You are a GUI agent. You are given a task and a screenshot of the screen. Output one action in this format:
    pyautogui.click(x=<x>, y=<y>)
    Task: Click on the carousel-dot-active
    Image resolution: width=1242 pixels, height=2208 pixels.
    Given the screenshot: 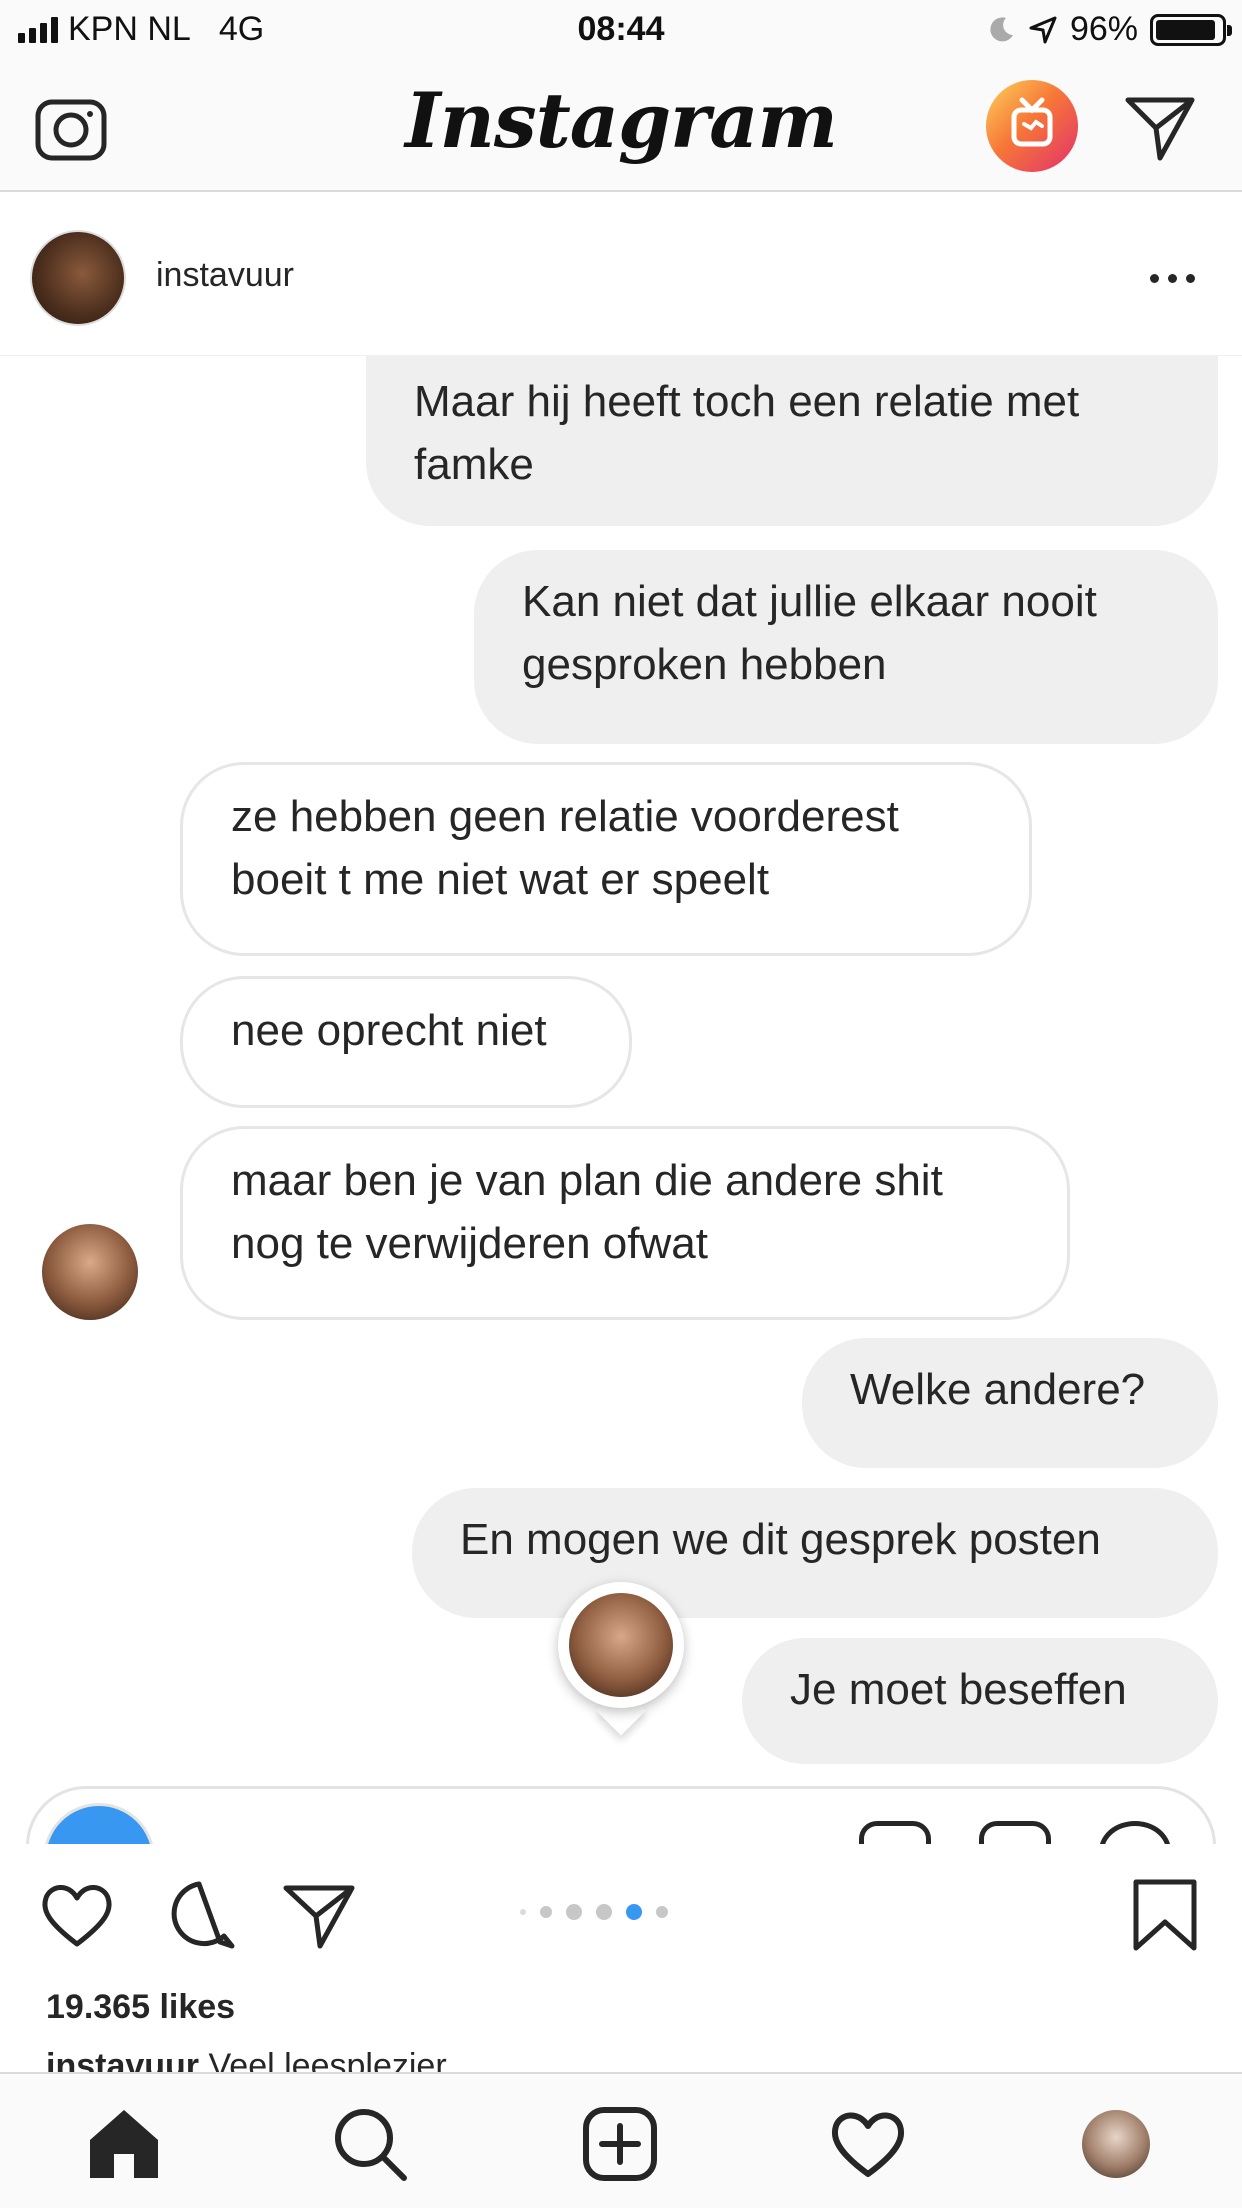 What is the action you would take?
    pyautogui.click(x=634, y=1912)
    